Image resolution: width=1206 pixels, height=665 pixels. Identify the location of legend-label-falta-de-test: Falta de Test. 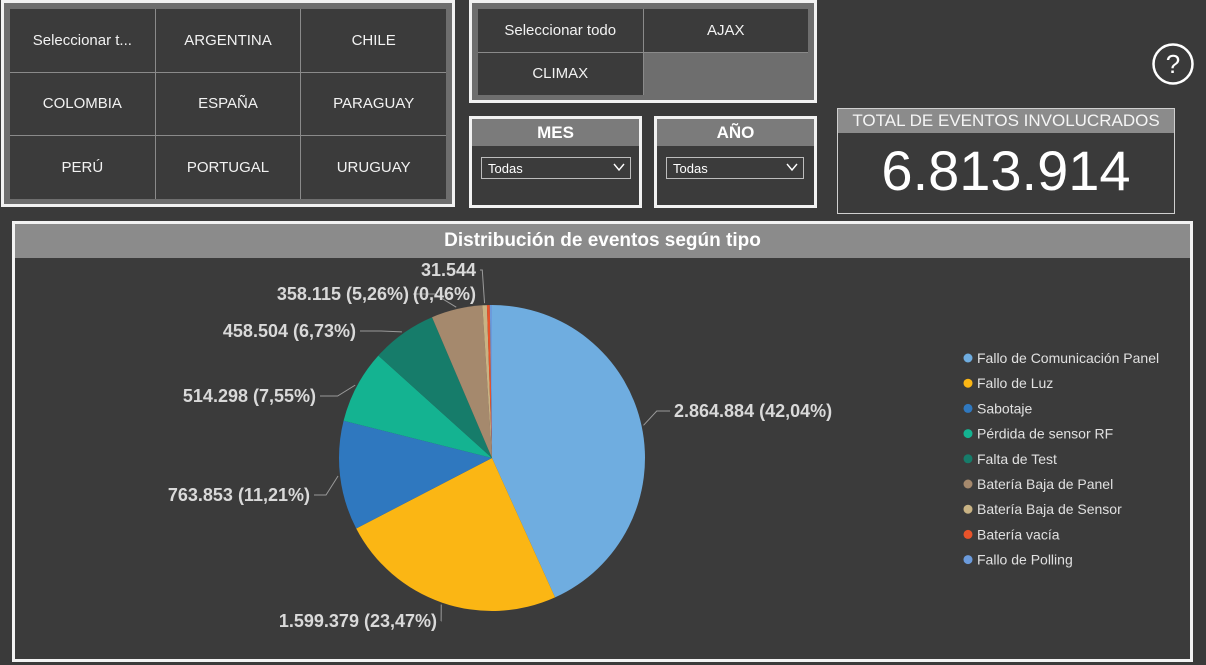
(1017, 459).